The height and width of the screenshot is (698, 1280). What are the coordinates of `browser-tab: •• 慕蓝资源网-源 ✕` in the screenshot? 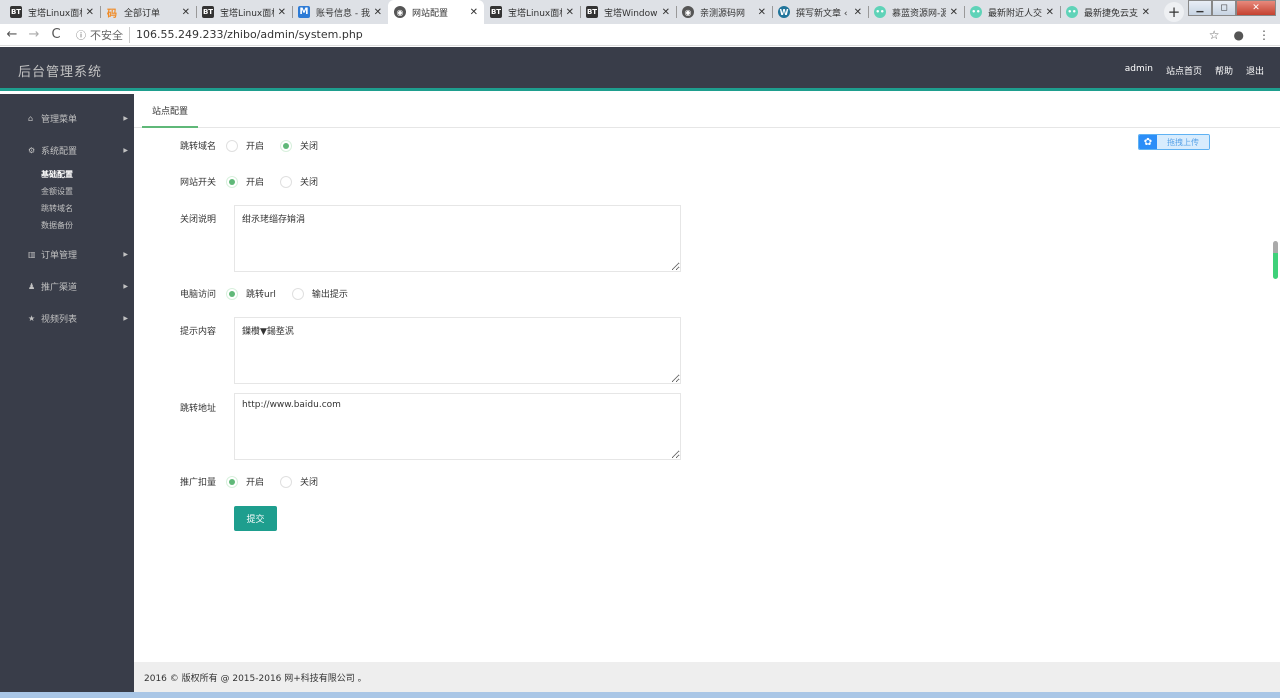 It's located at (916, 12).